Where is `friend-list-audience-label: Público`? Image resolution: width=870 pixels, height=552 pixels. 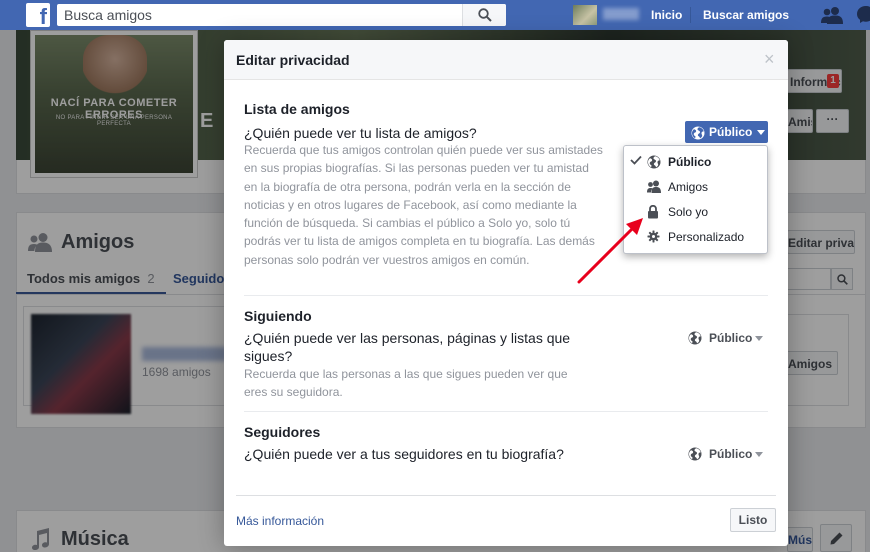 friend-list-audience-label: Público is located at coordinates (731, 132).